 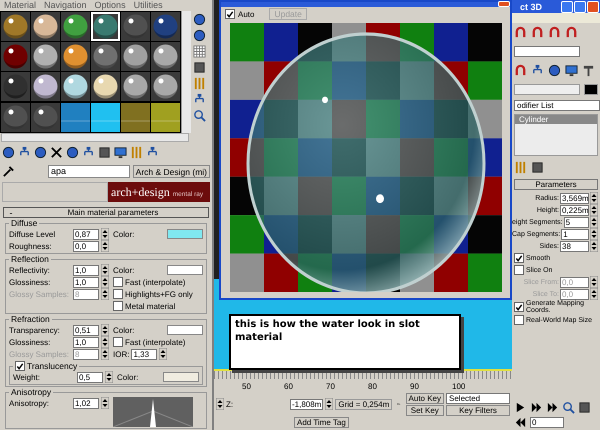 I want to click on frame-field: 0, so click(x=547, y=422).